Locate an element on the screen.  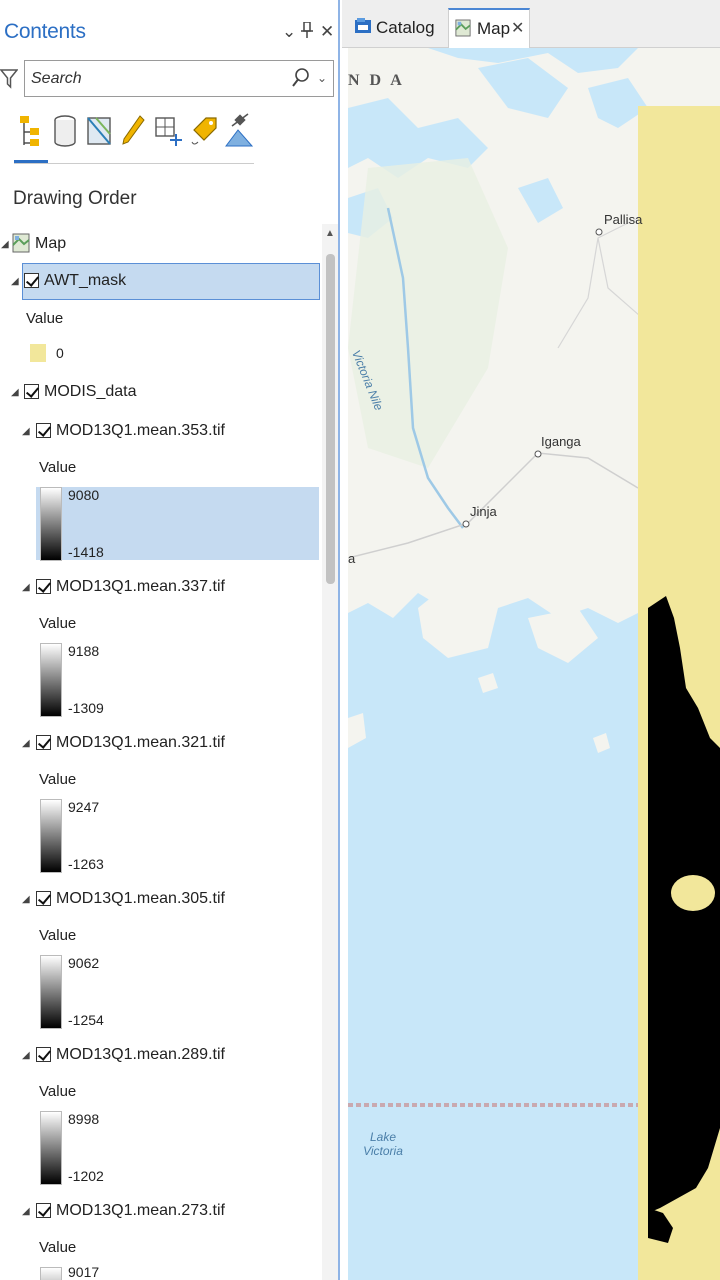
pane-title: Contents is located at coordinates (45, 31).